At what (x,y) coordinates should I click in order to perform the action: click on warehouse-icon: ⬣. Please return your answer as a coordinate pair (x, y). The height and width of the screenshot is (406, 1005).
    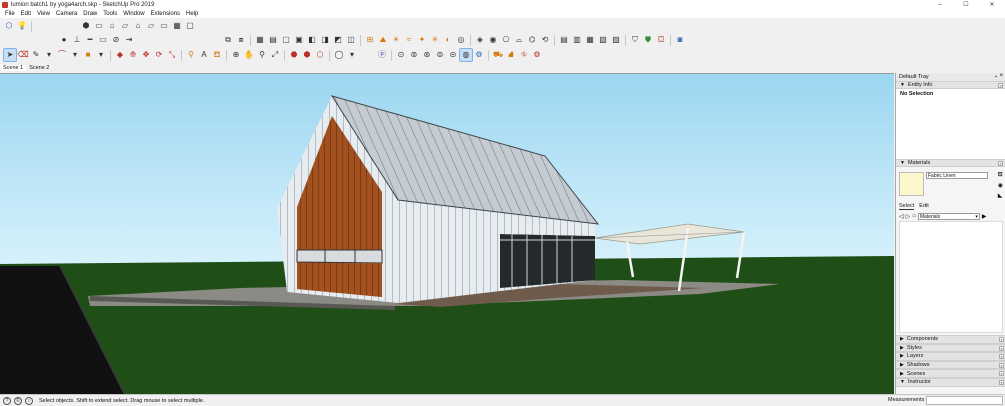
    Looking at the image, I should click on (294, 55).